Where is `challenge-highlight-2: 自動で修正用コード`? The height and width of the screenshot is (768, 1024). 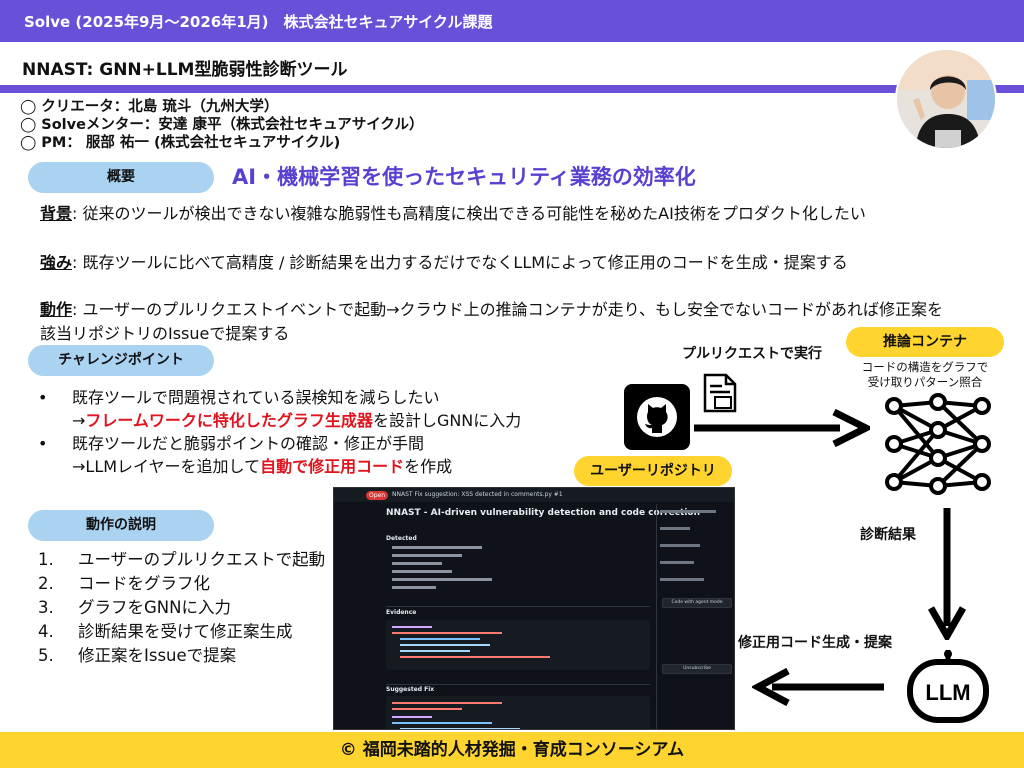
challenge-highlight-2: 自動で修正用コード is located at coordinates (332, 466).